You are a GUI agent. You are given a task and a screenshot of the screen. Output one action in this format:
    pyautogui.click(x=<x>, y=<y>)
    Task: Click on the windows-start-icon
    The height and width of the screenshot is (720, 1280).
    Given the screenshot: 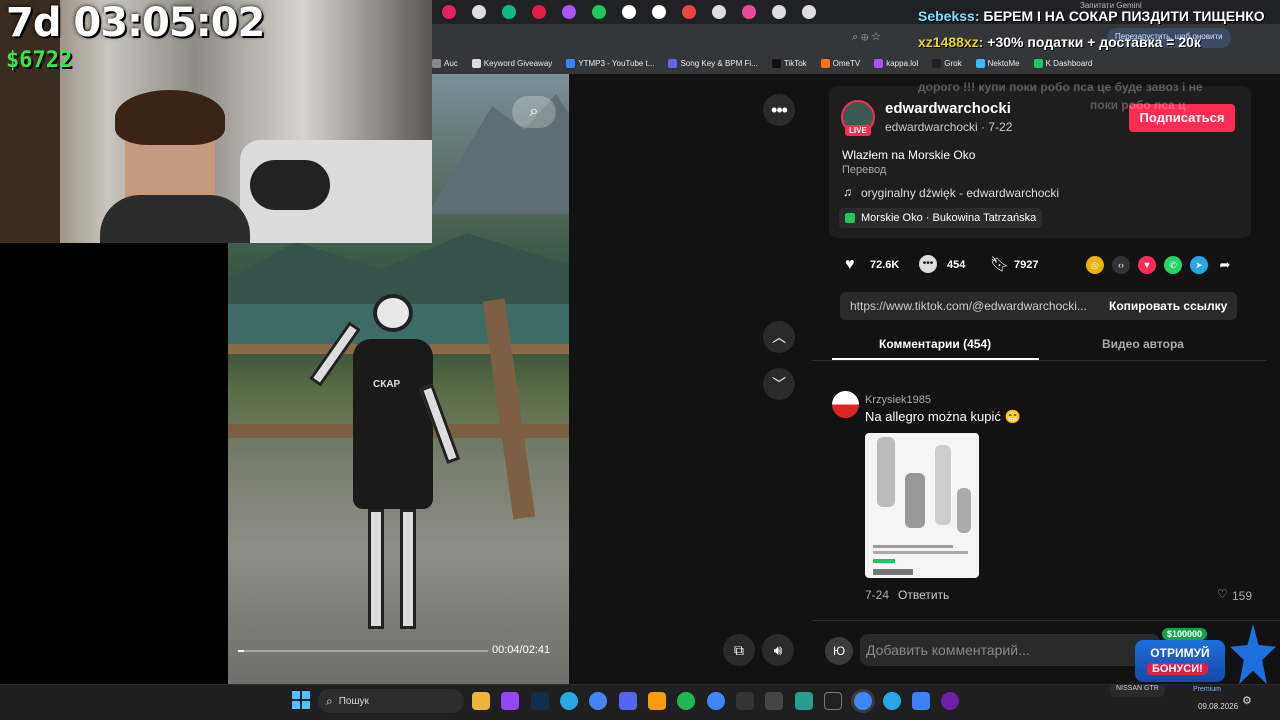 What is the action you would take?
    pyautogui.click(x=301, y=700)
    